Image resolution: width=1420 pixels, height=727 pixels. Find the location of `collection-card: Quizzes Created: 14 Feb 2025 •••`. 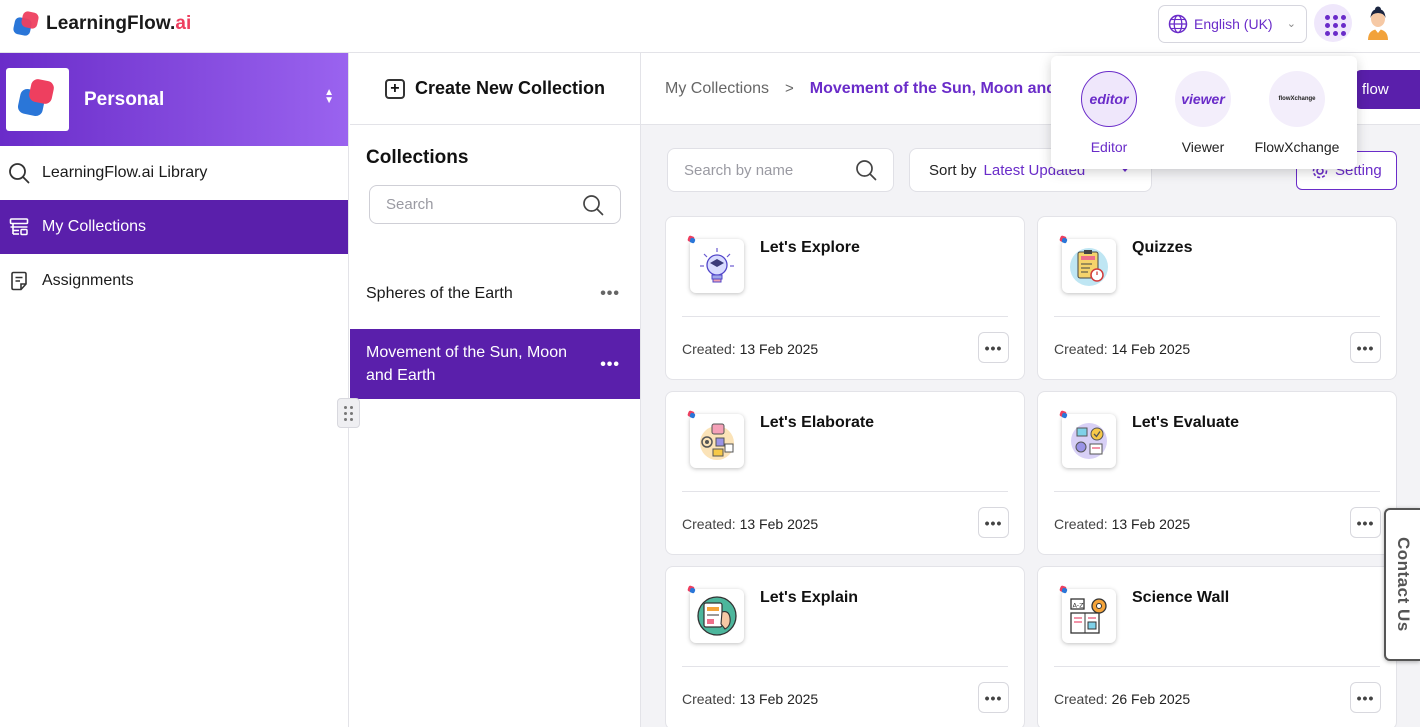

collection-card: Quizzes Created: 14 Feb 2025 ••• is located at coordinates (1217, 298).